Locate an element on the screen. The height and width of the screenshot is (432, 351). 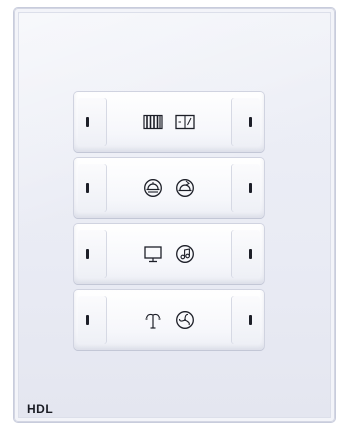
key-sunset-sunrise is located at coordinates (169, 188).